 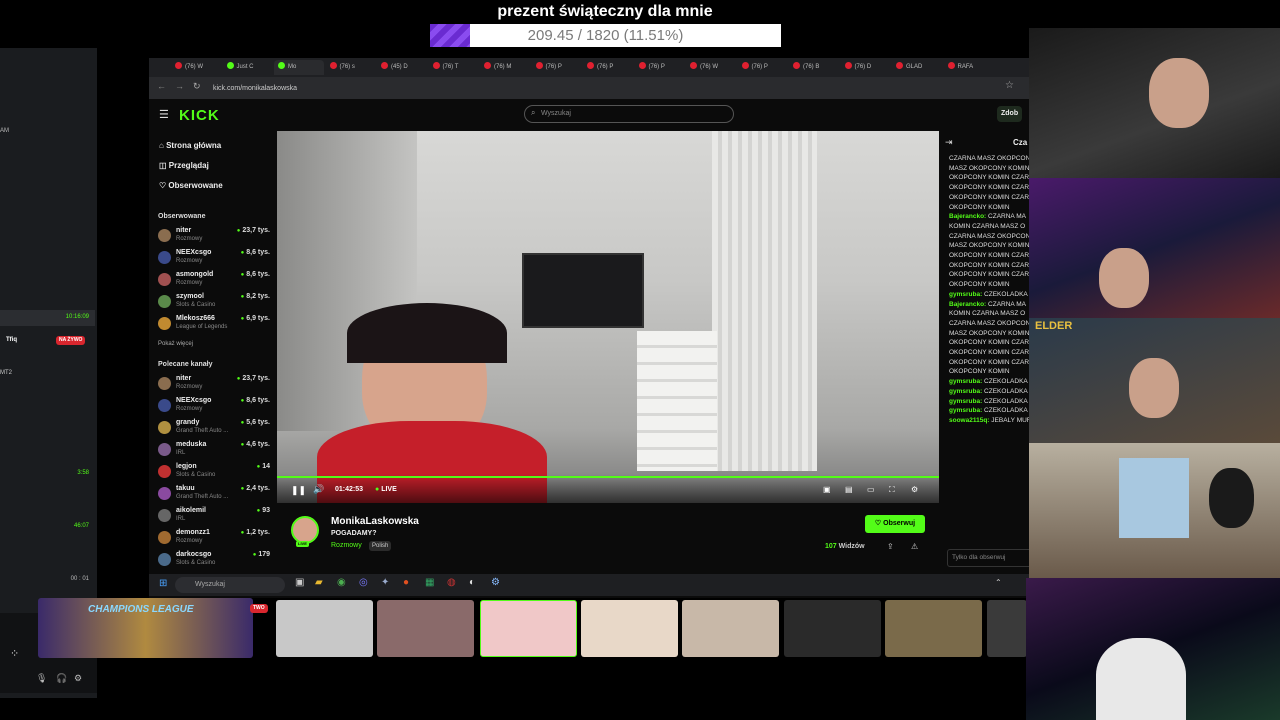 I want to click on nav-following: ♡ Obserwowane, so click(x=191, y=185).